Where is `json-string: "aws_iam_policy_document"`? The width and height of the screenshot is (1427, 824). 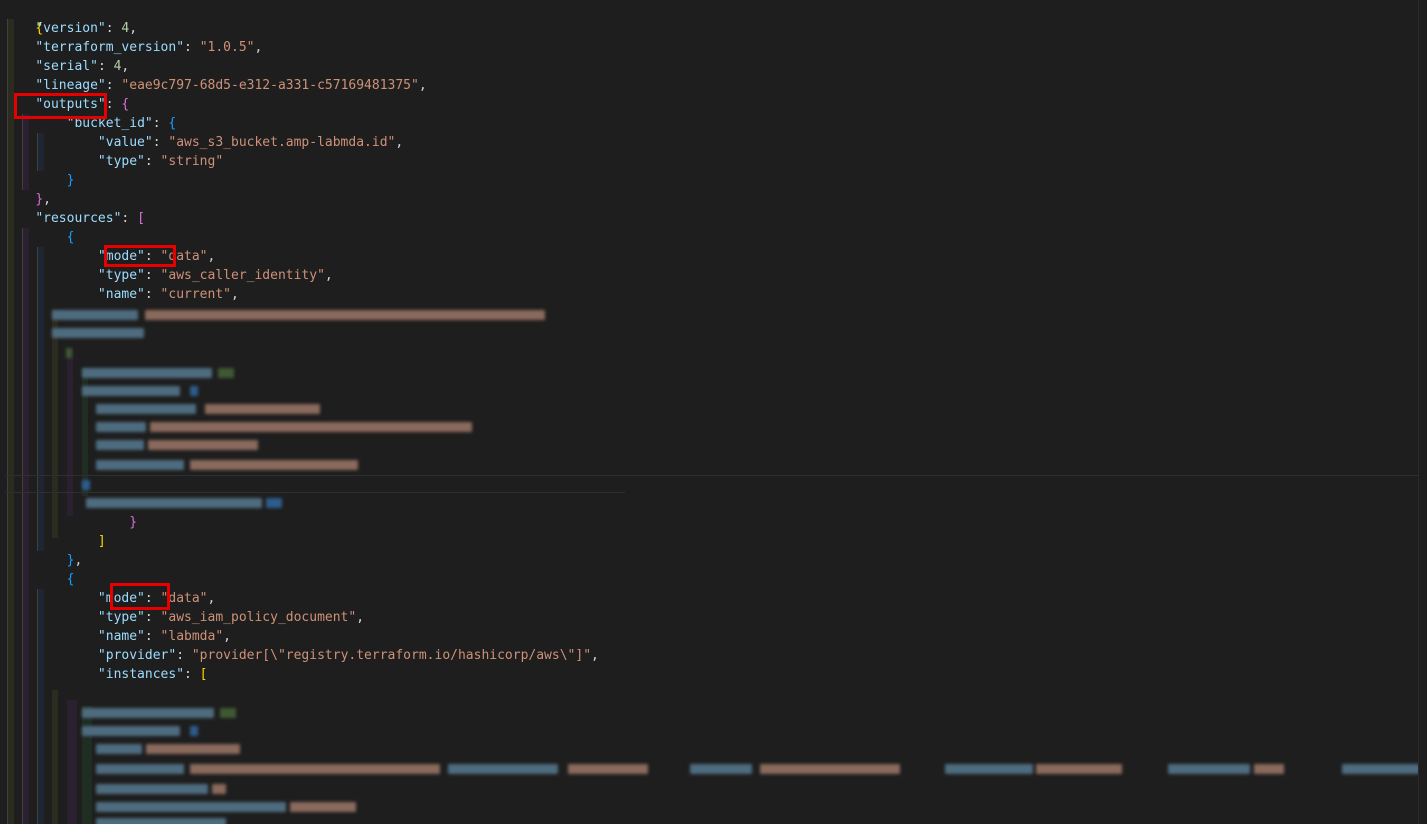 json-string: "aws_iam_policy_document" is located at coordinates (258, 617).